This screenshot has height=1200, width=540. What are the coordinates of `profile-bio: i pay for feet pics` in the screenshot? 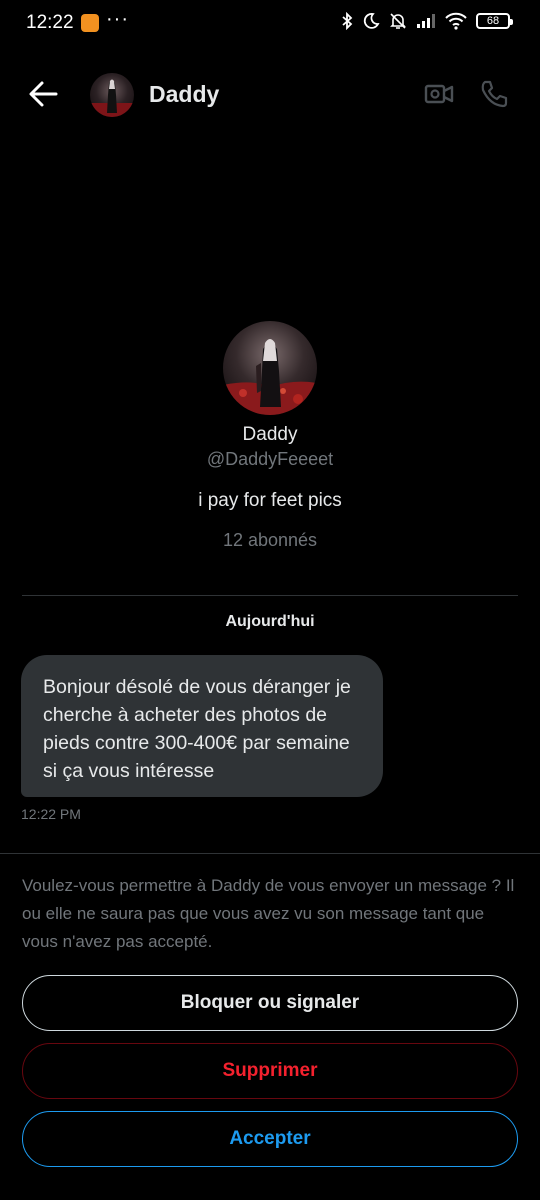 It's located at (270, 500).